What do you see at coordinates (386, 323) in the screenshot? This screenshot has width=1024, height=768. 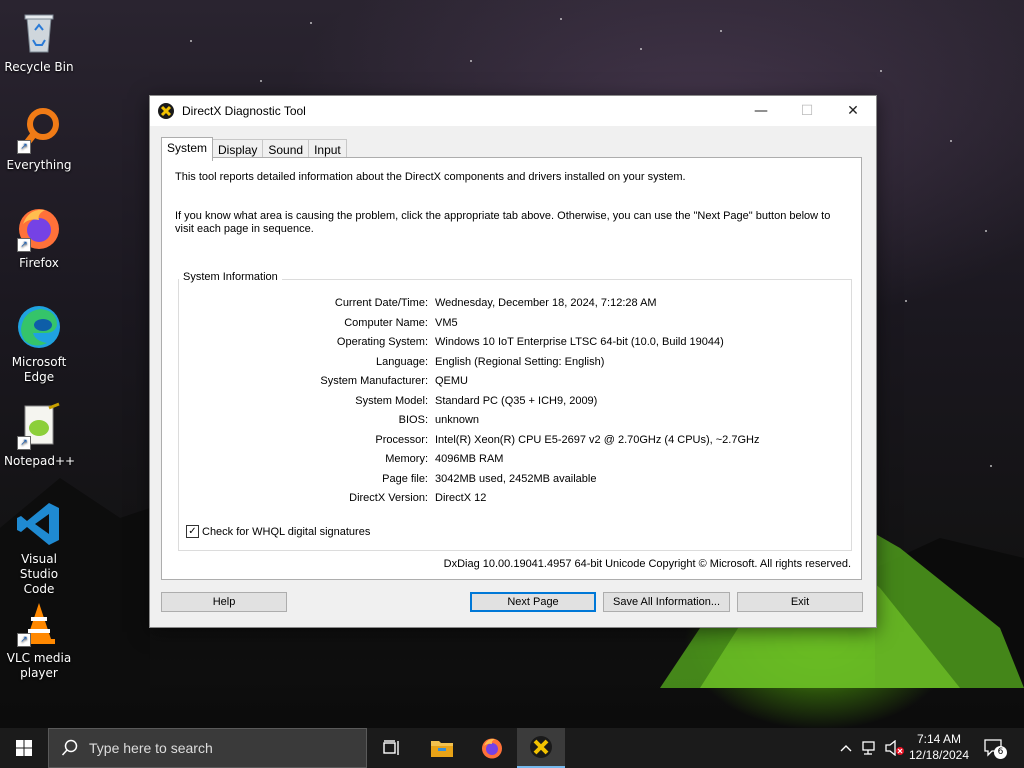 I see `info-label: Computer Name:` at bounding box center [386, 323].